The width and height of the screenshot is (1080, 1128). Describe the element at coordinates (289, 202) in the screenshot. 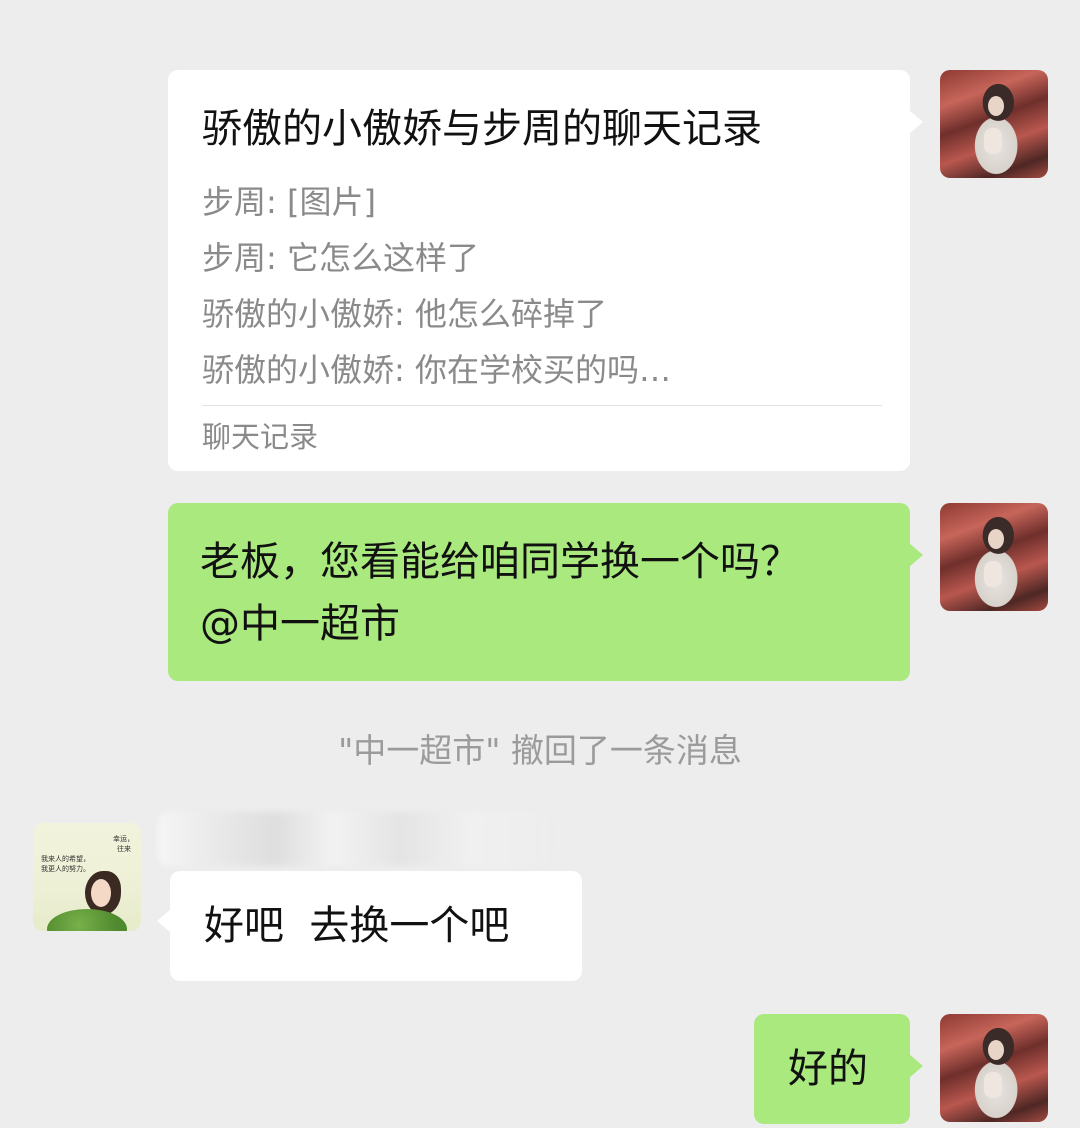

I see `chat-history-line: 步周: [图片]` at that location.